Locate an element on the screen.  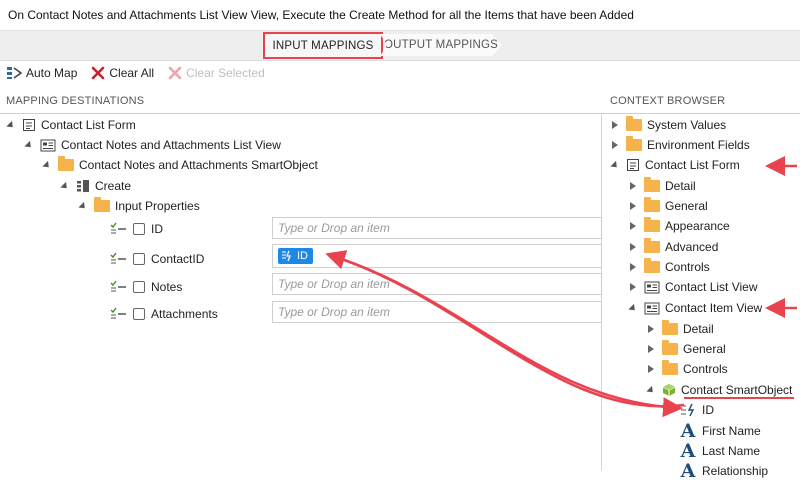
ctx-folder-label: General is located at coordinates (704, 349).